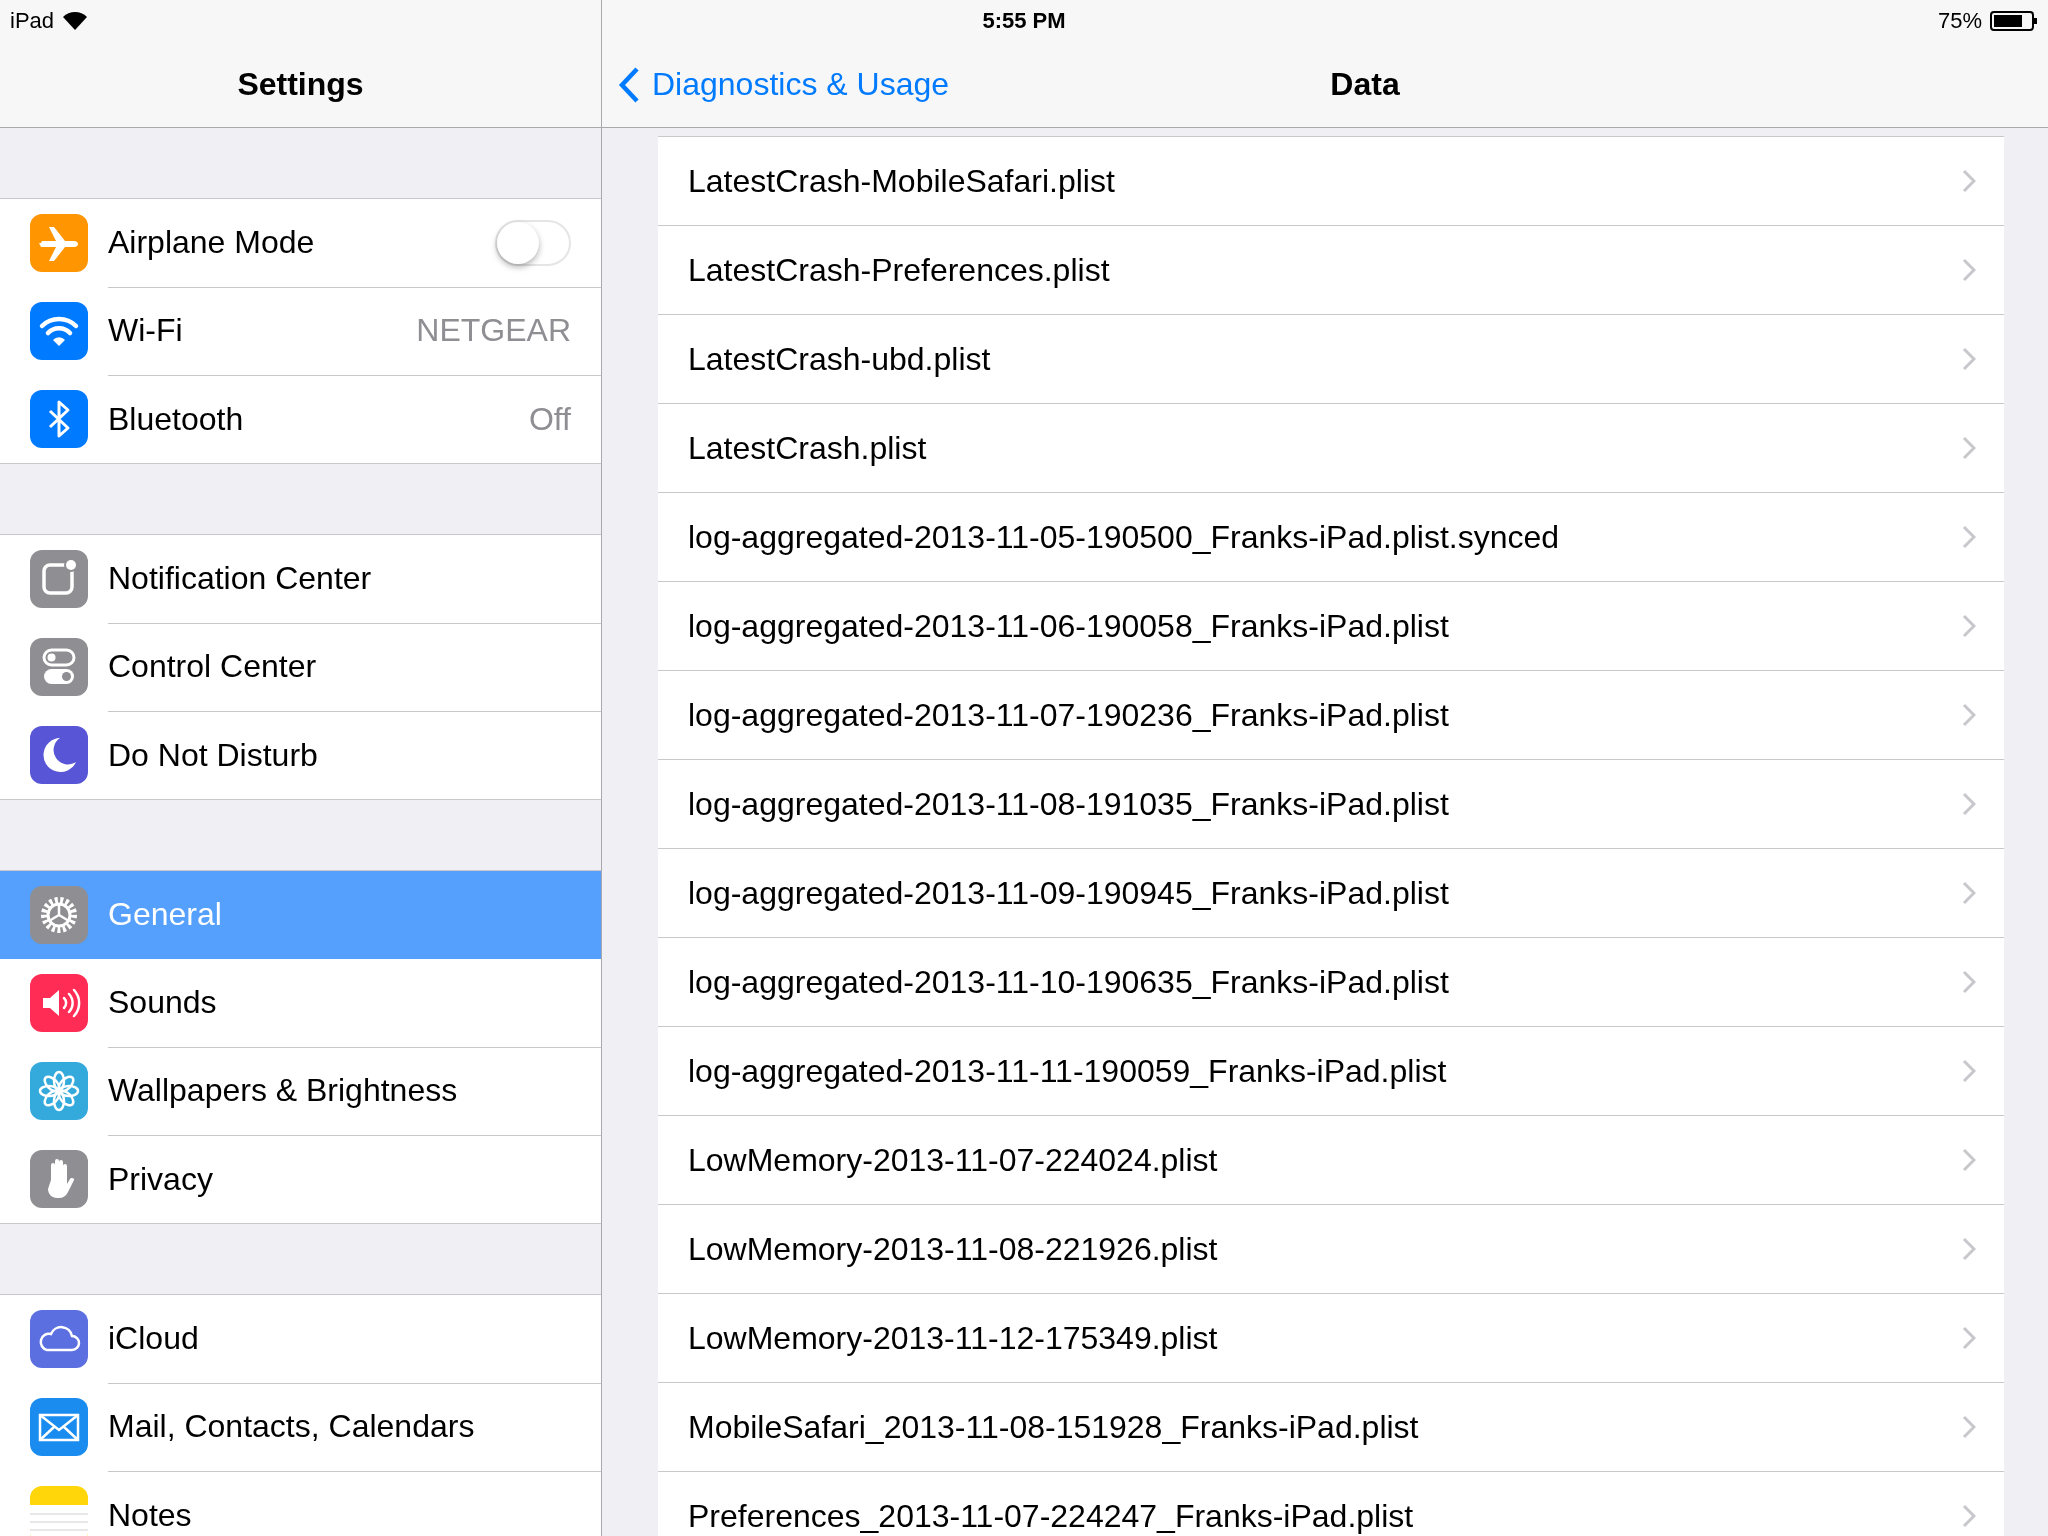  Describe the element at coordinates (300, 1339) in the screenshot. I see `settings-menu-item: iCloud` at that location.